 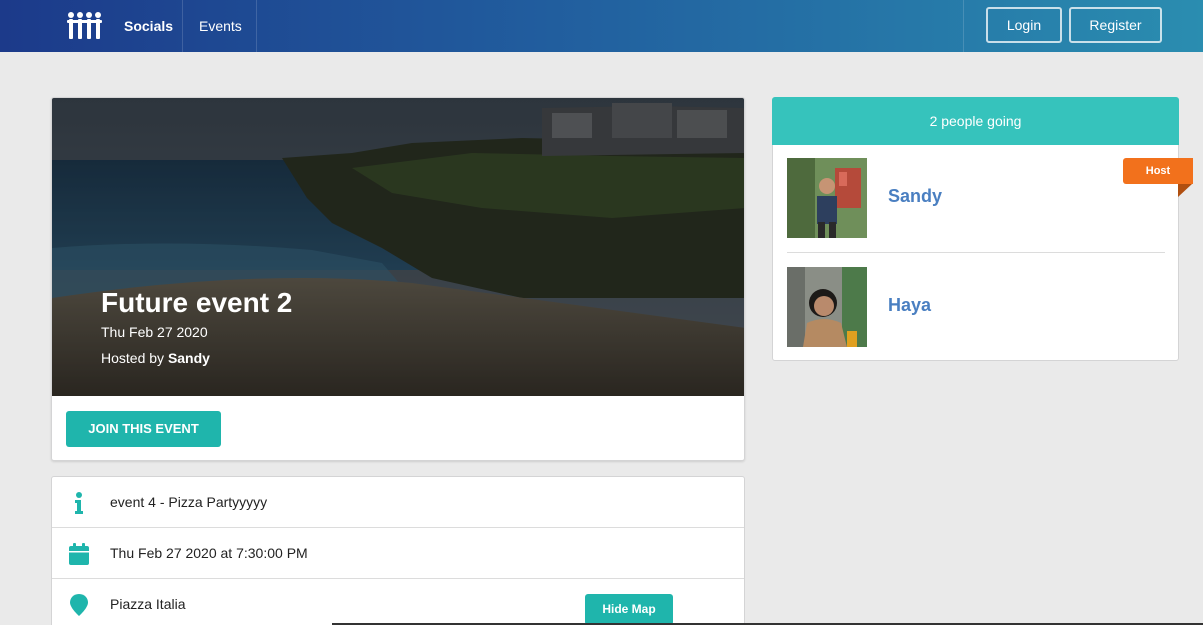 I want to click on event-date: Thu Feb 27 2020, so click(x=154, y=332).